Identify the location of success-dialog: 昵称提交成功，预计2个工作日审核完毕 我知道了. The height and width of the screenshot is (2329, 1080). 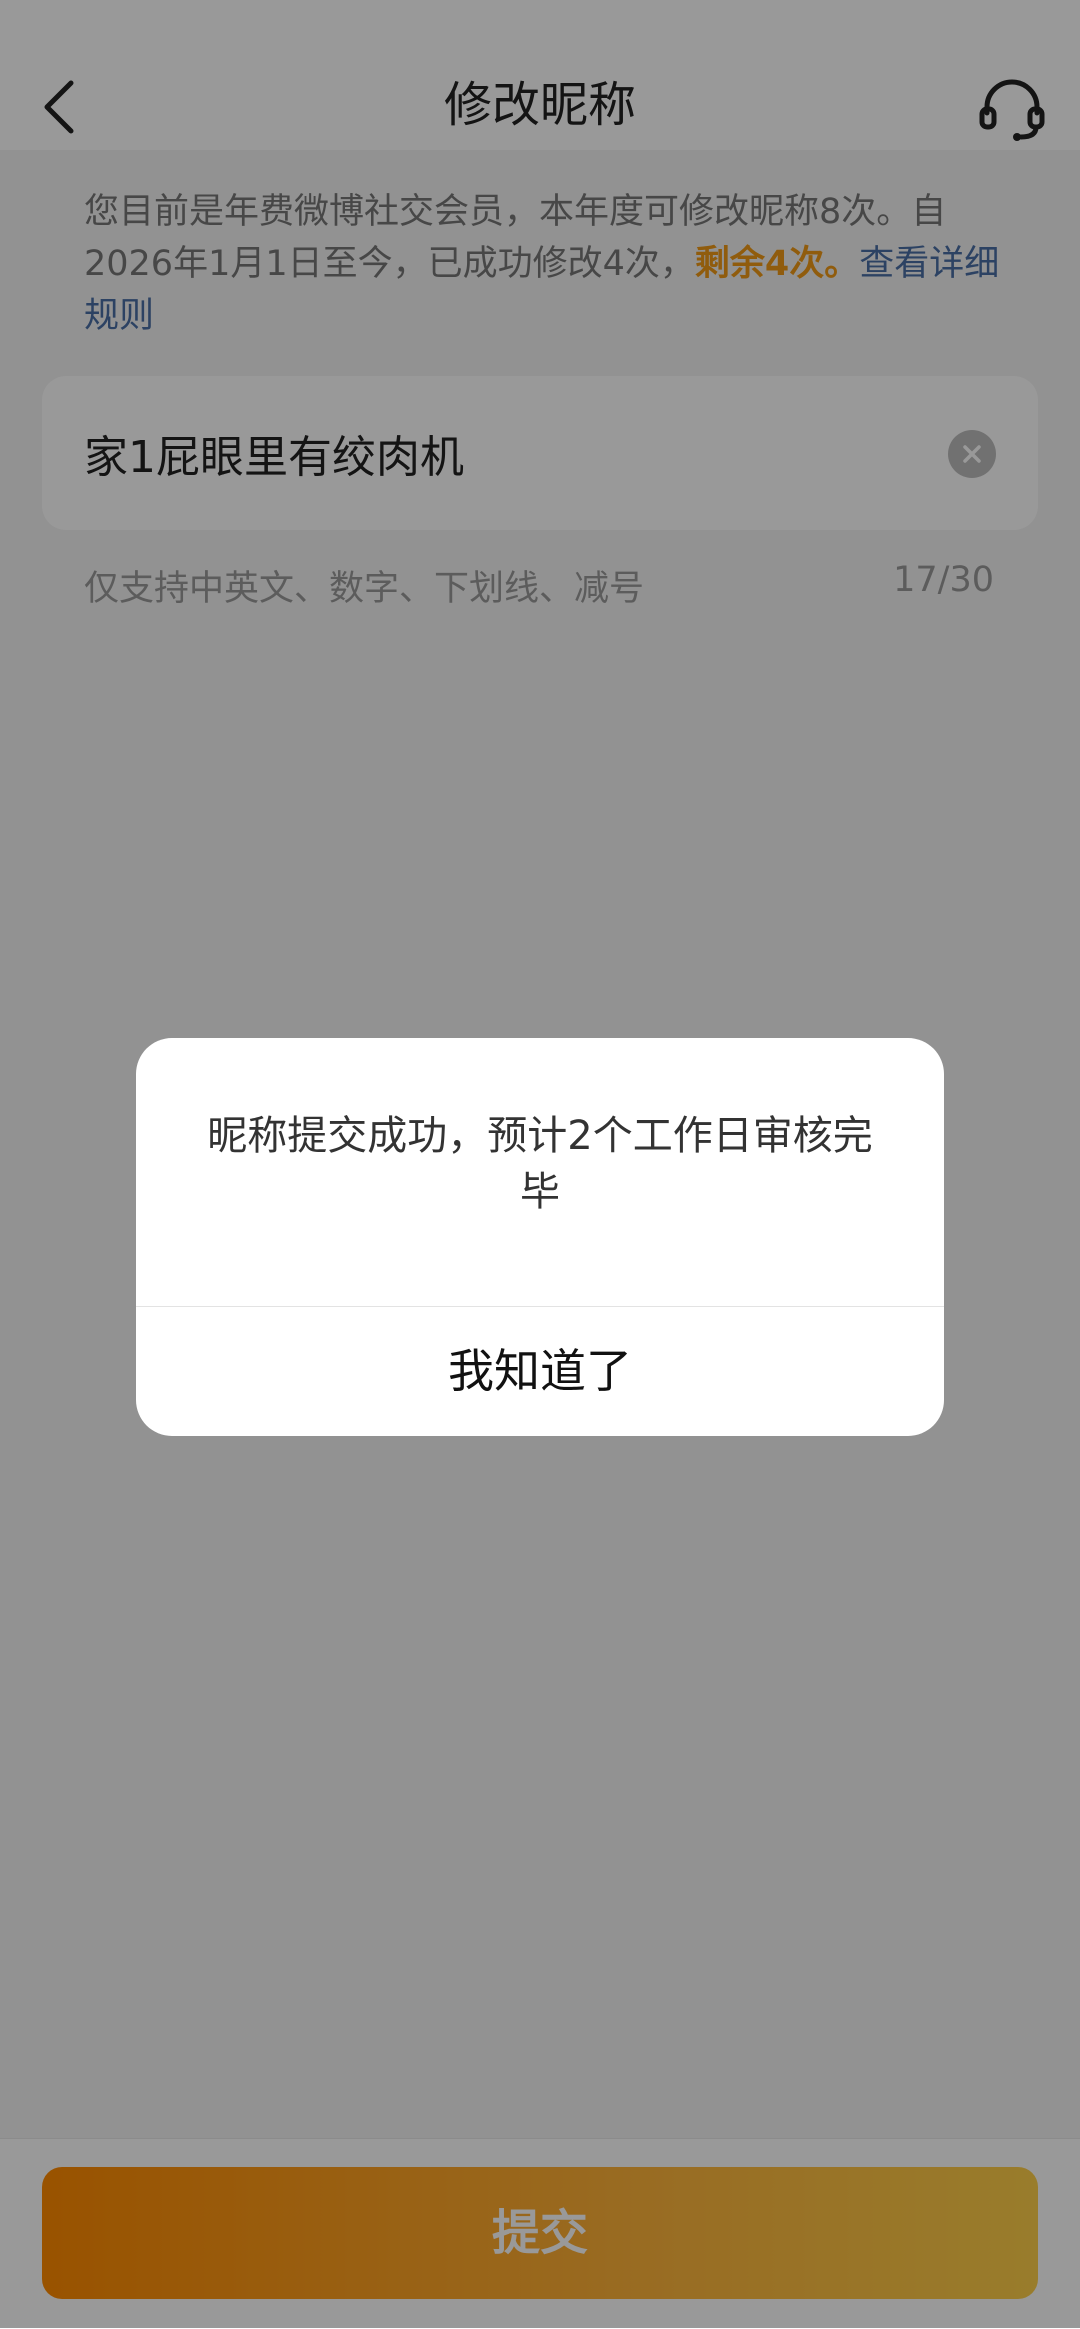
(540, 1237).